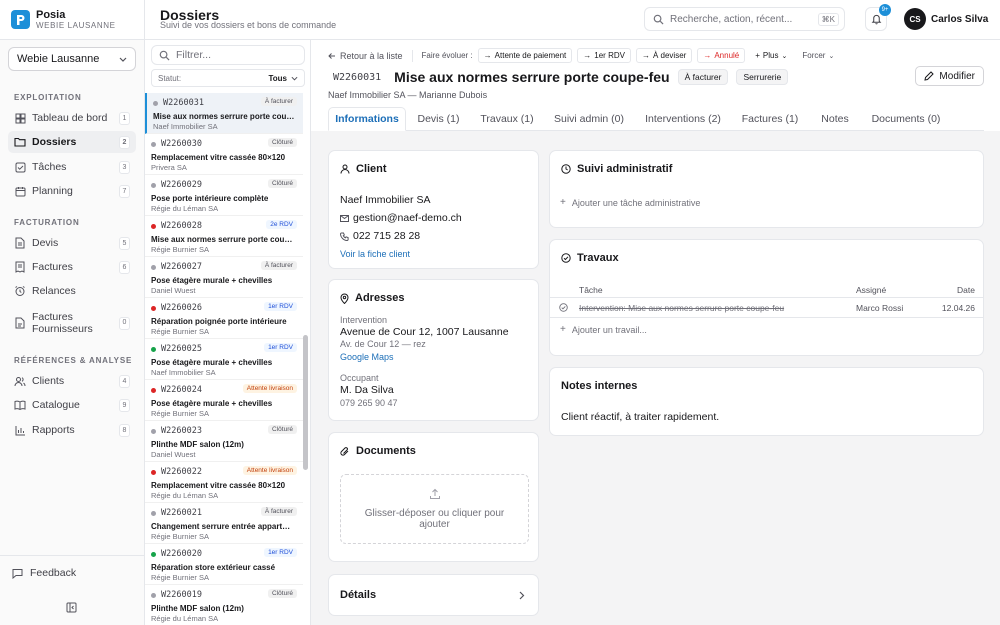  I want to click on tab-notes: Notes, so click(835, 119).